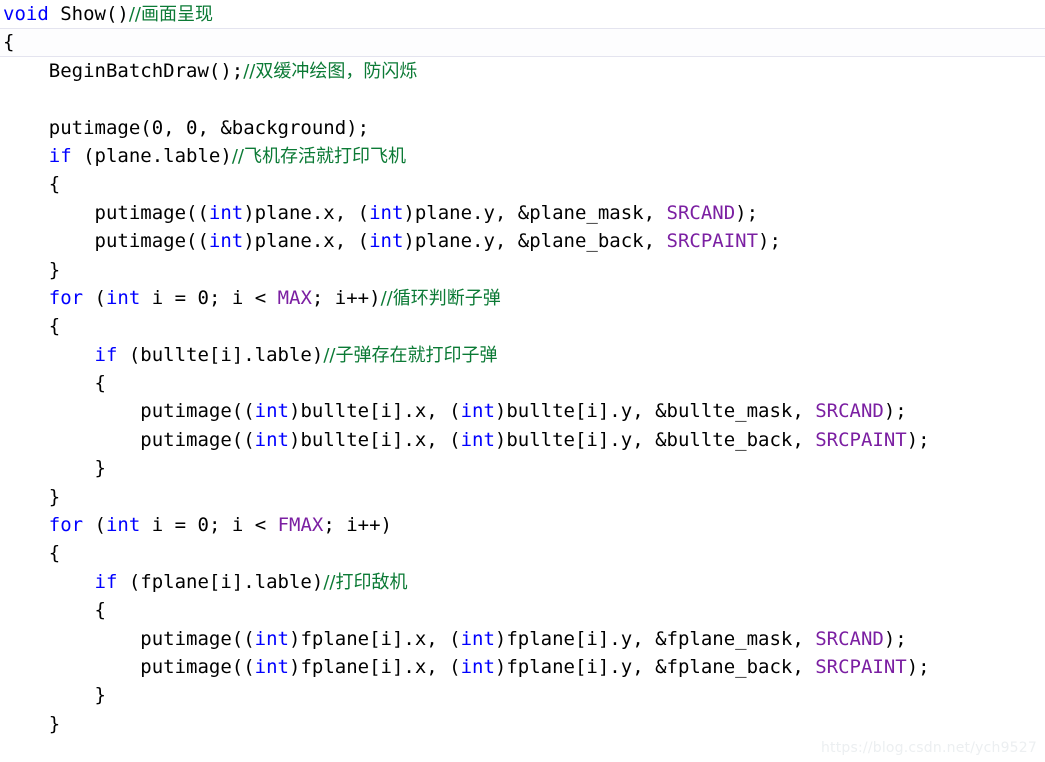 The image size is (1045, 762). What do you see at coordinates (535, 212) in the screenshot?
I see `code-token-plain: )plane.y, &plane_mask,` at bounding box center [535, 212].